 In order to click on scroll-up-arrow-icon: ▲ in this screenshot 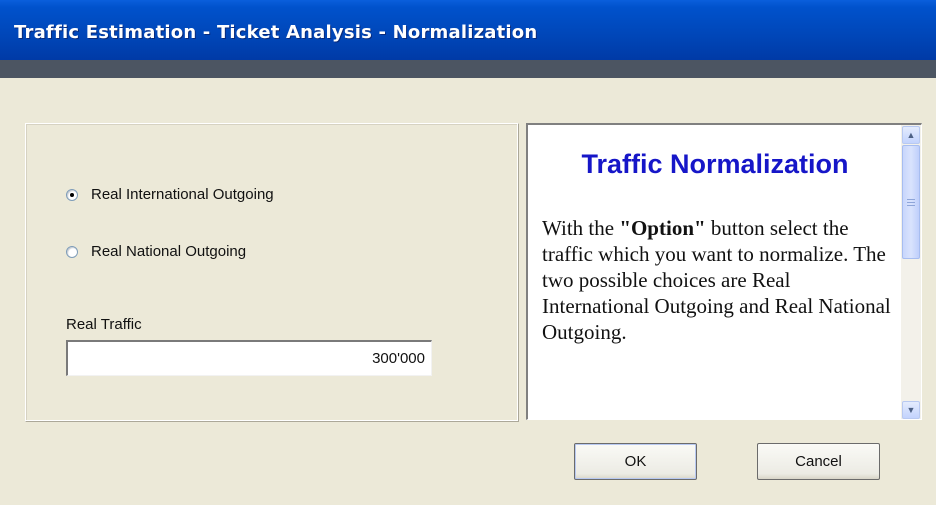, I will do `click(911, 135)`.